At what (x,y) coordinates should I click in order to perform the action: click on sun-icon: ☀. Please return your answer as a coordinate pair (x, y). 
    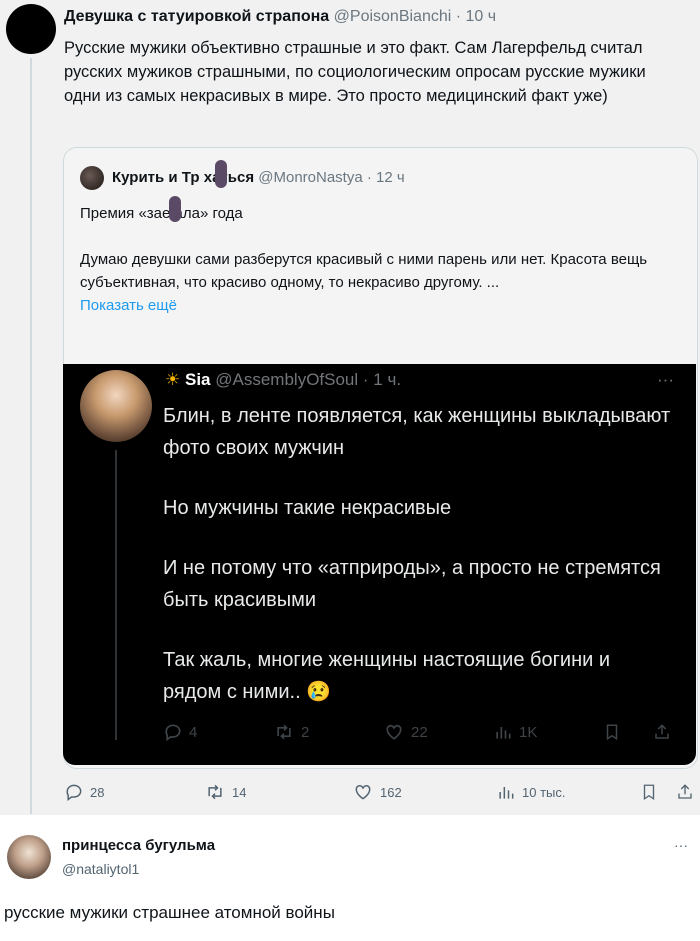
    Looking at the image, I should click on (173, 379).